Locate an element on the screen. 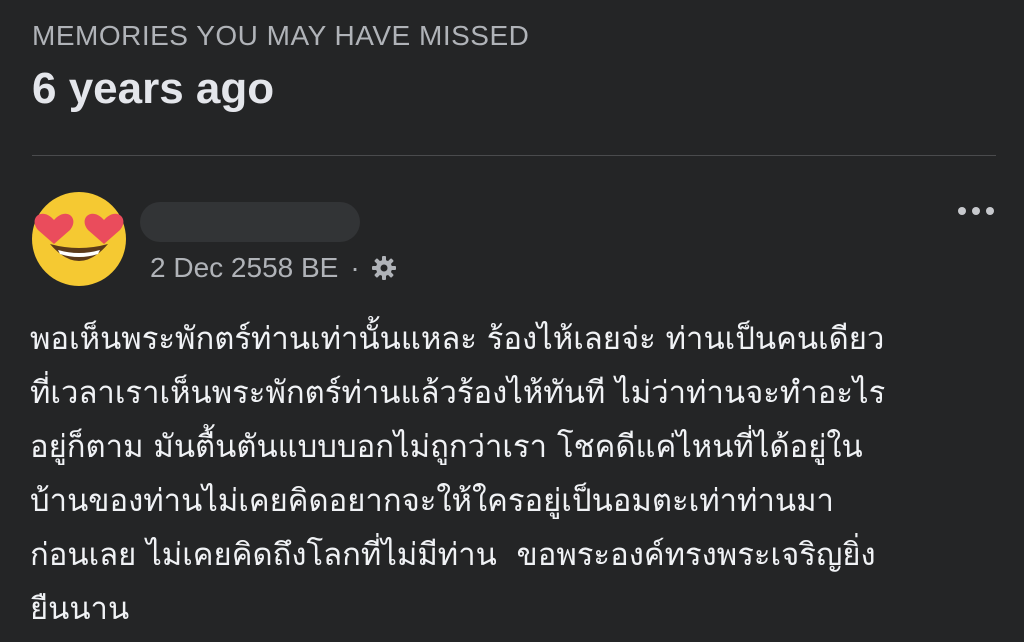  more-options-icon is located at coordinates (976, 211).